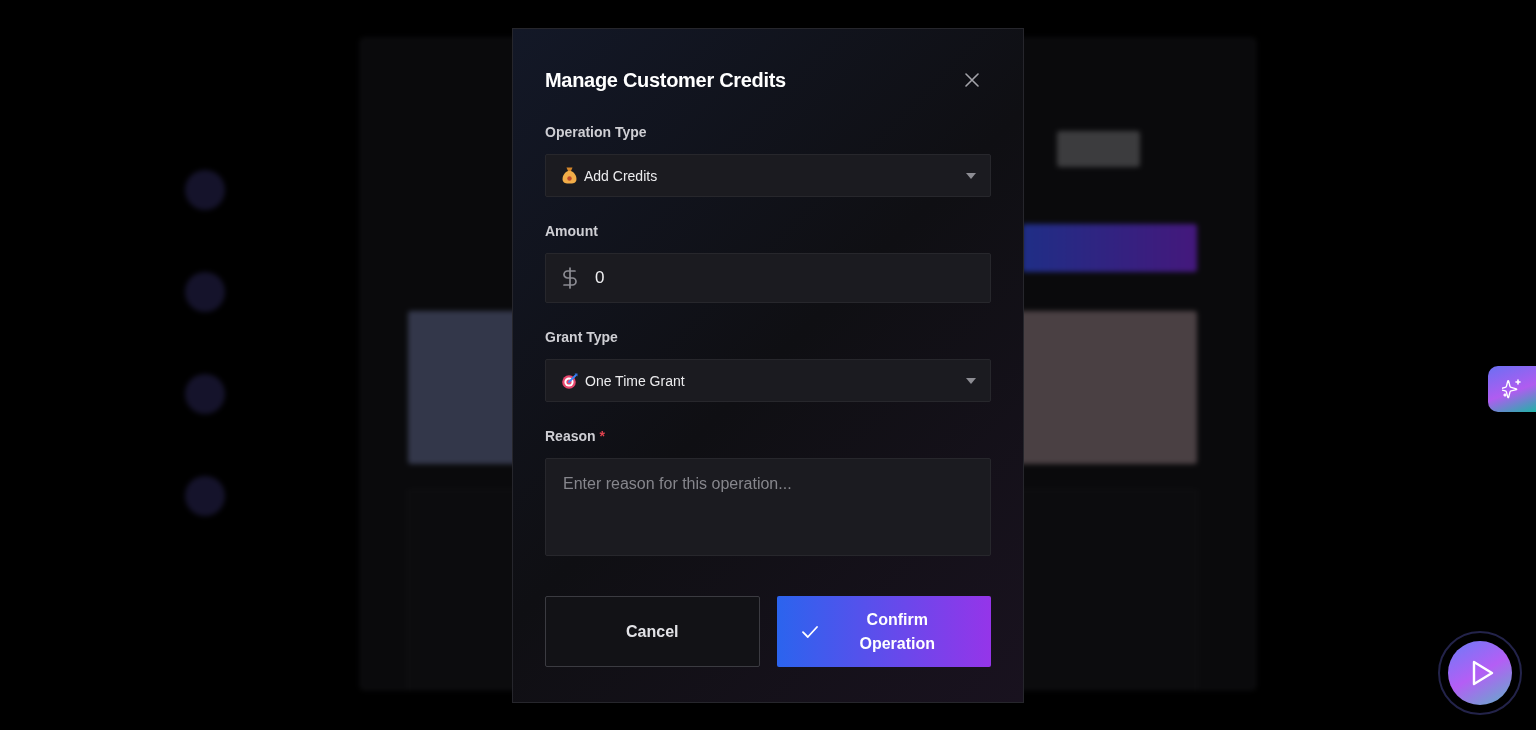 Image resolution: width=1536 pixels, height=730 pixels. What do you see at coordinates (665, 80) in the screenshot?
I see `dialog-title: Manage Customer Credits` at bounding box center [665, 80].